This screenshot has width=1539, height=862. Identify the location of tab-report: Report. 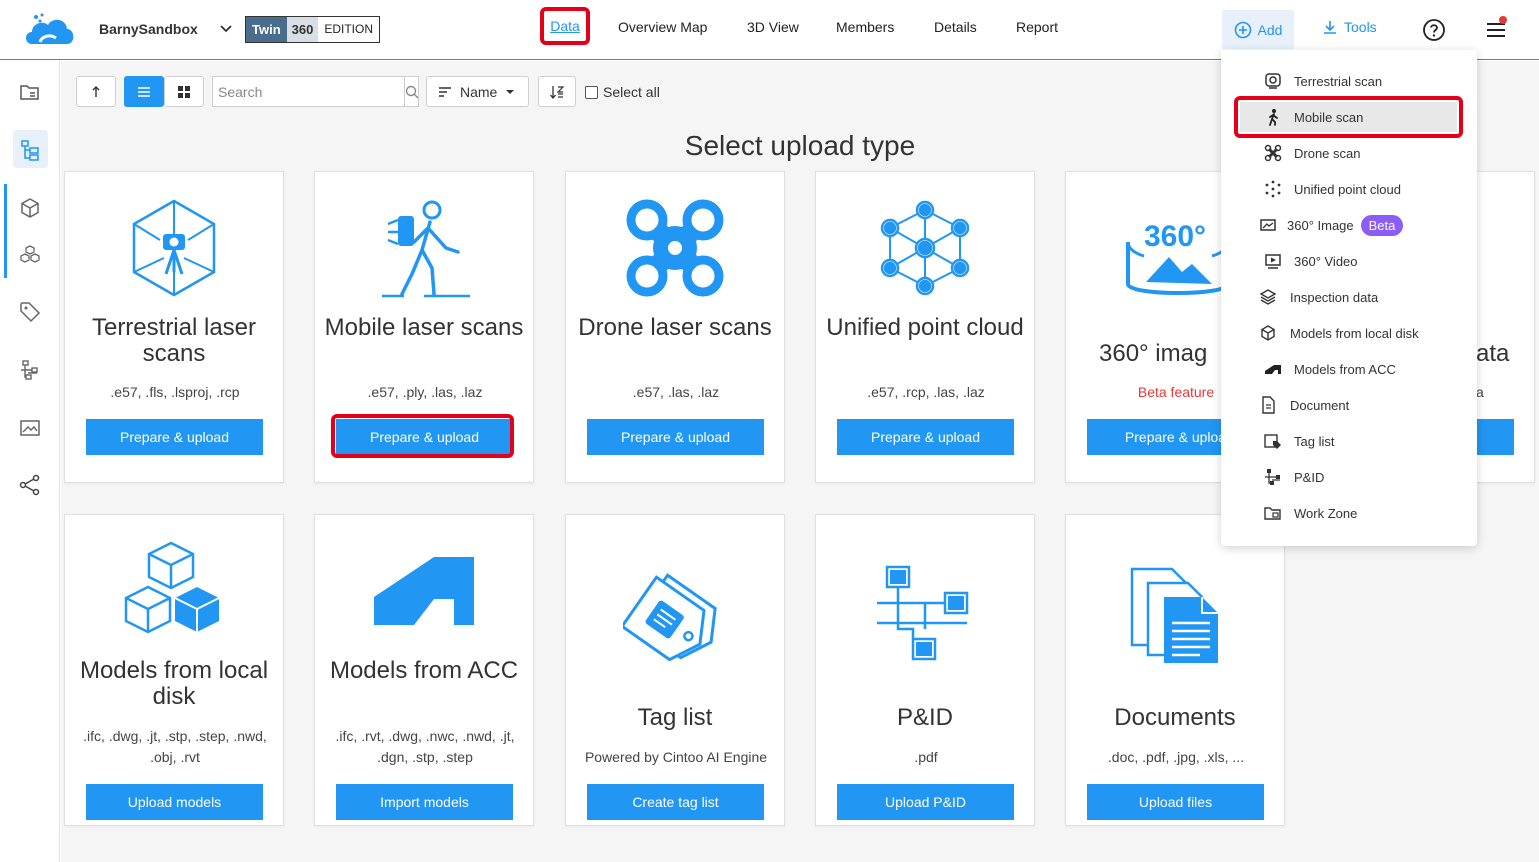
(1037, 27).